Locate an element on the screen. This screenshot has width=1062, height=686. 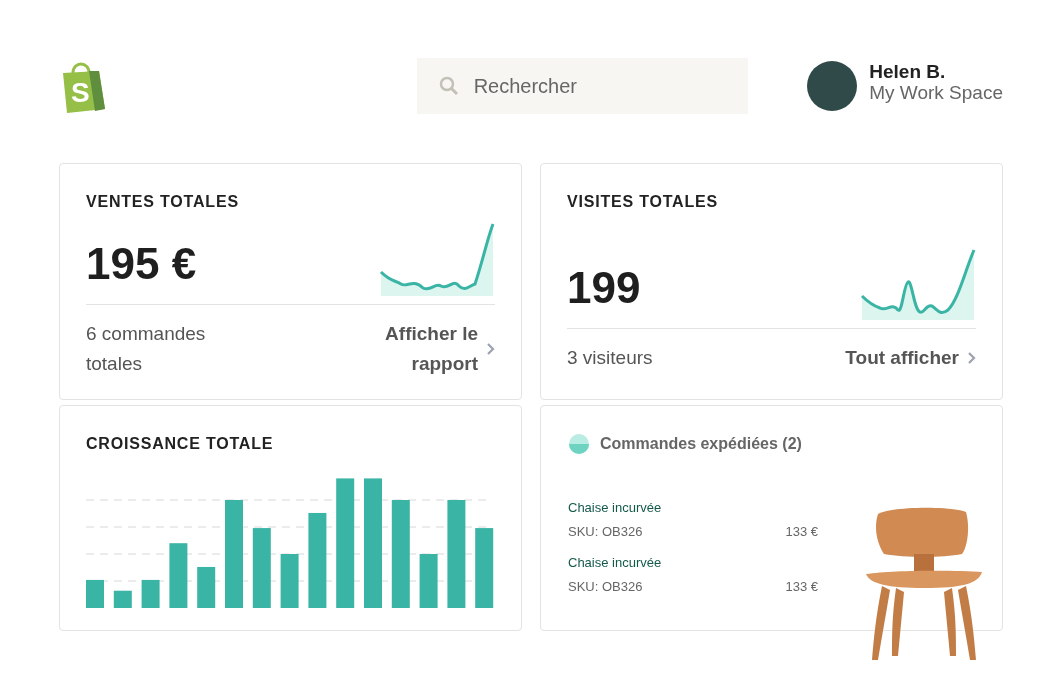
search-field: Rechercher is located at coordinates (582, 86).